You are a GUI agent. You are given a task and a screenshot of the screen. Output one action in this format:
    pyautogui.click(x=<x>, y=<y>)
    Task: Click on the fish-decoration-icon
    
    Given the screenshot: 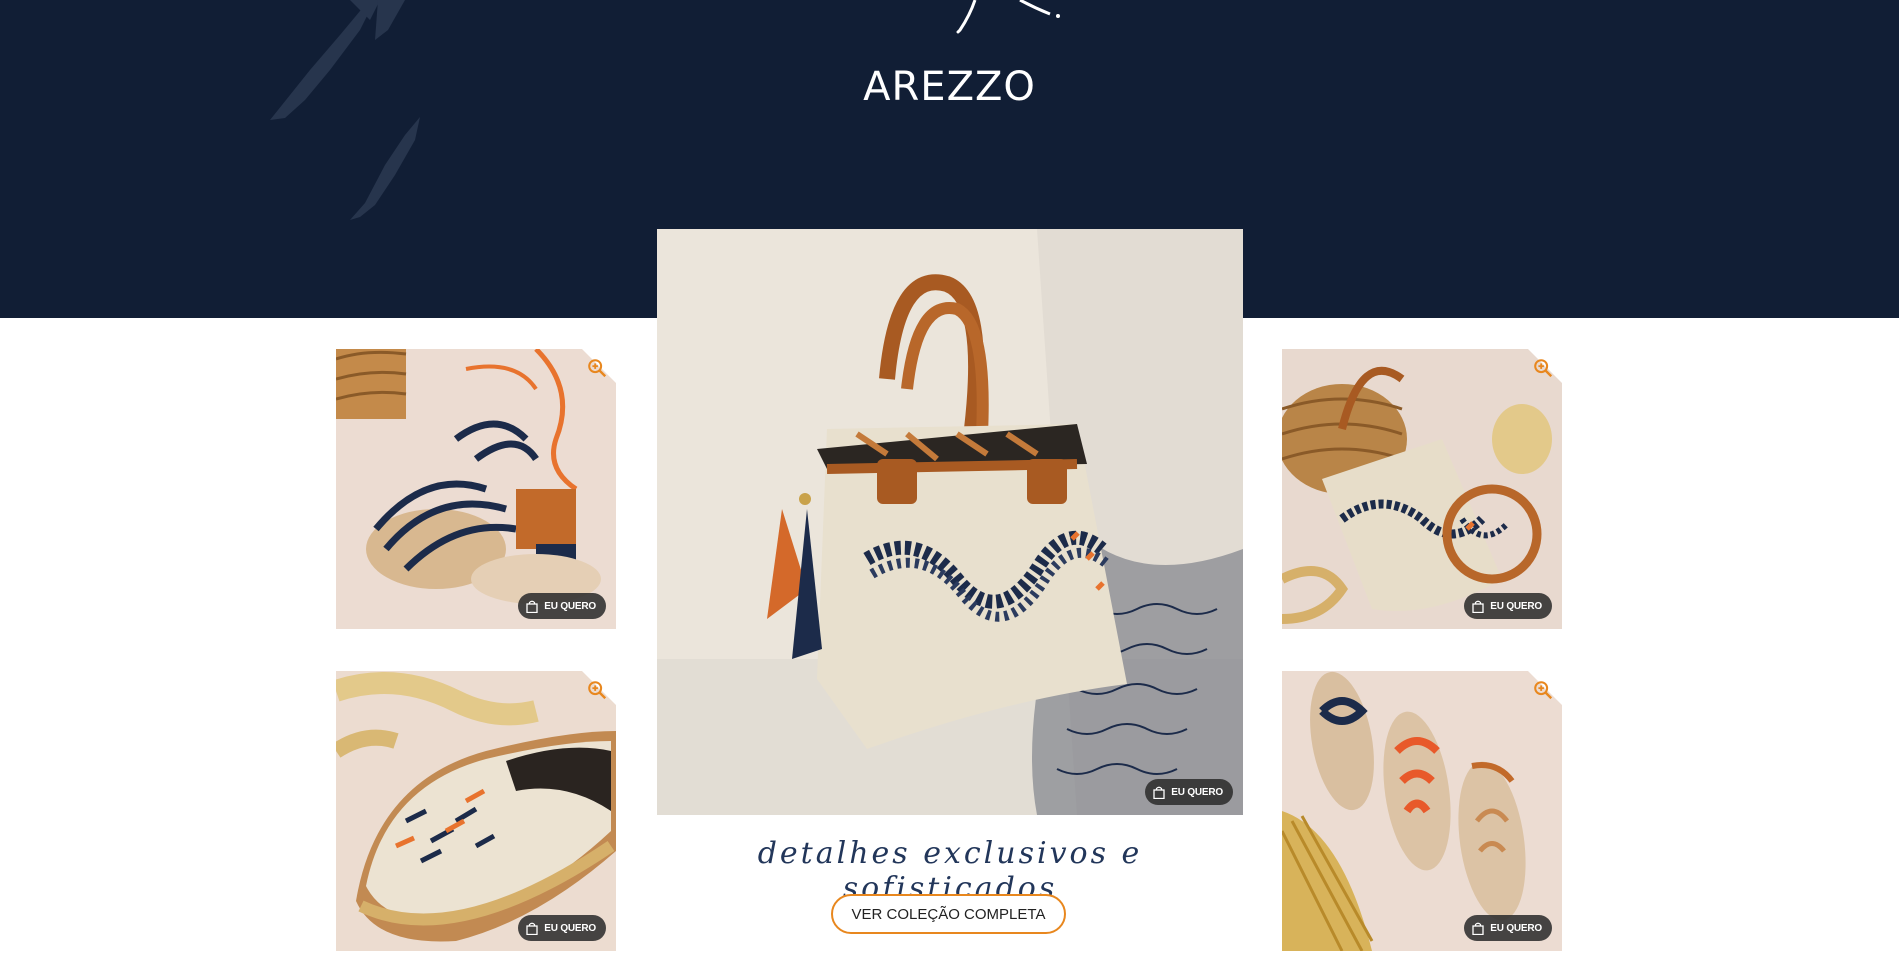 What is the action you would take?
    pyautogui.click(x=385, y=168)
    